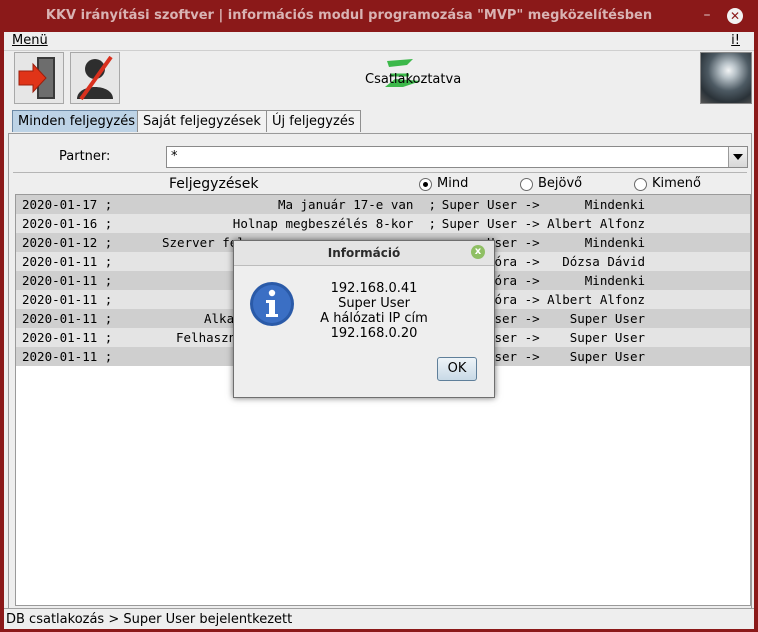 The height and width of the screenshot is (632, 758). I want to click on user-disable-button, so click(95, 78).